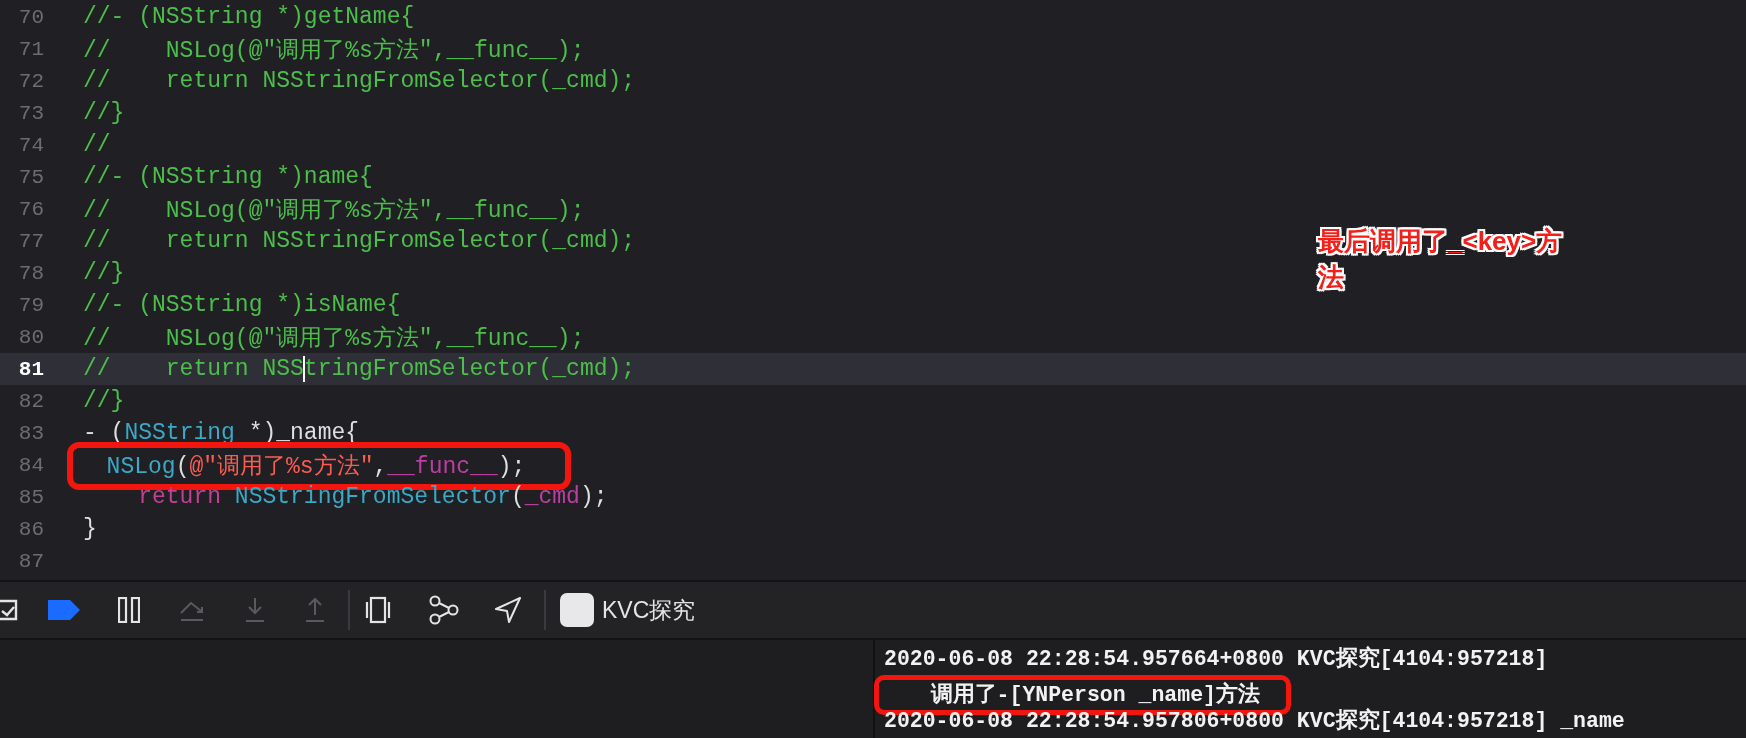 The width and height of the screenshot is (1746, 738). Describe the element at coordinates (242, 305) in the screenshot. I see `code-line: //- (NSString *)isName{` at that location.